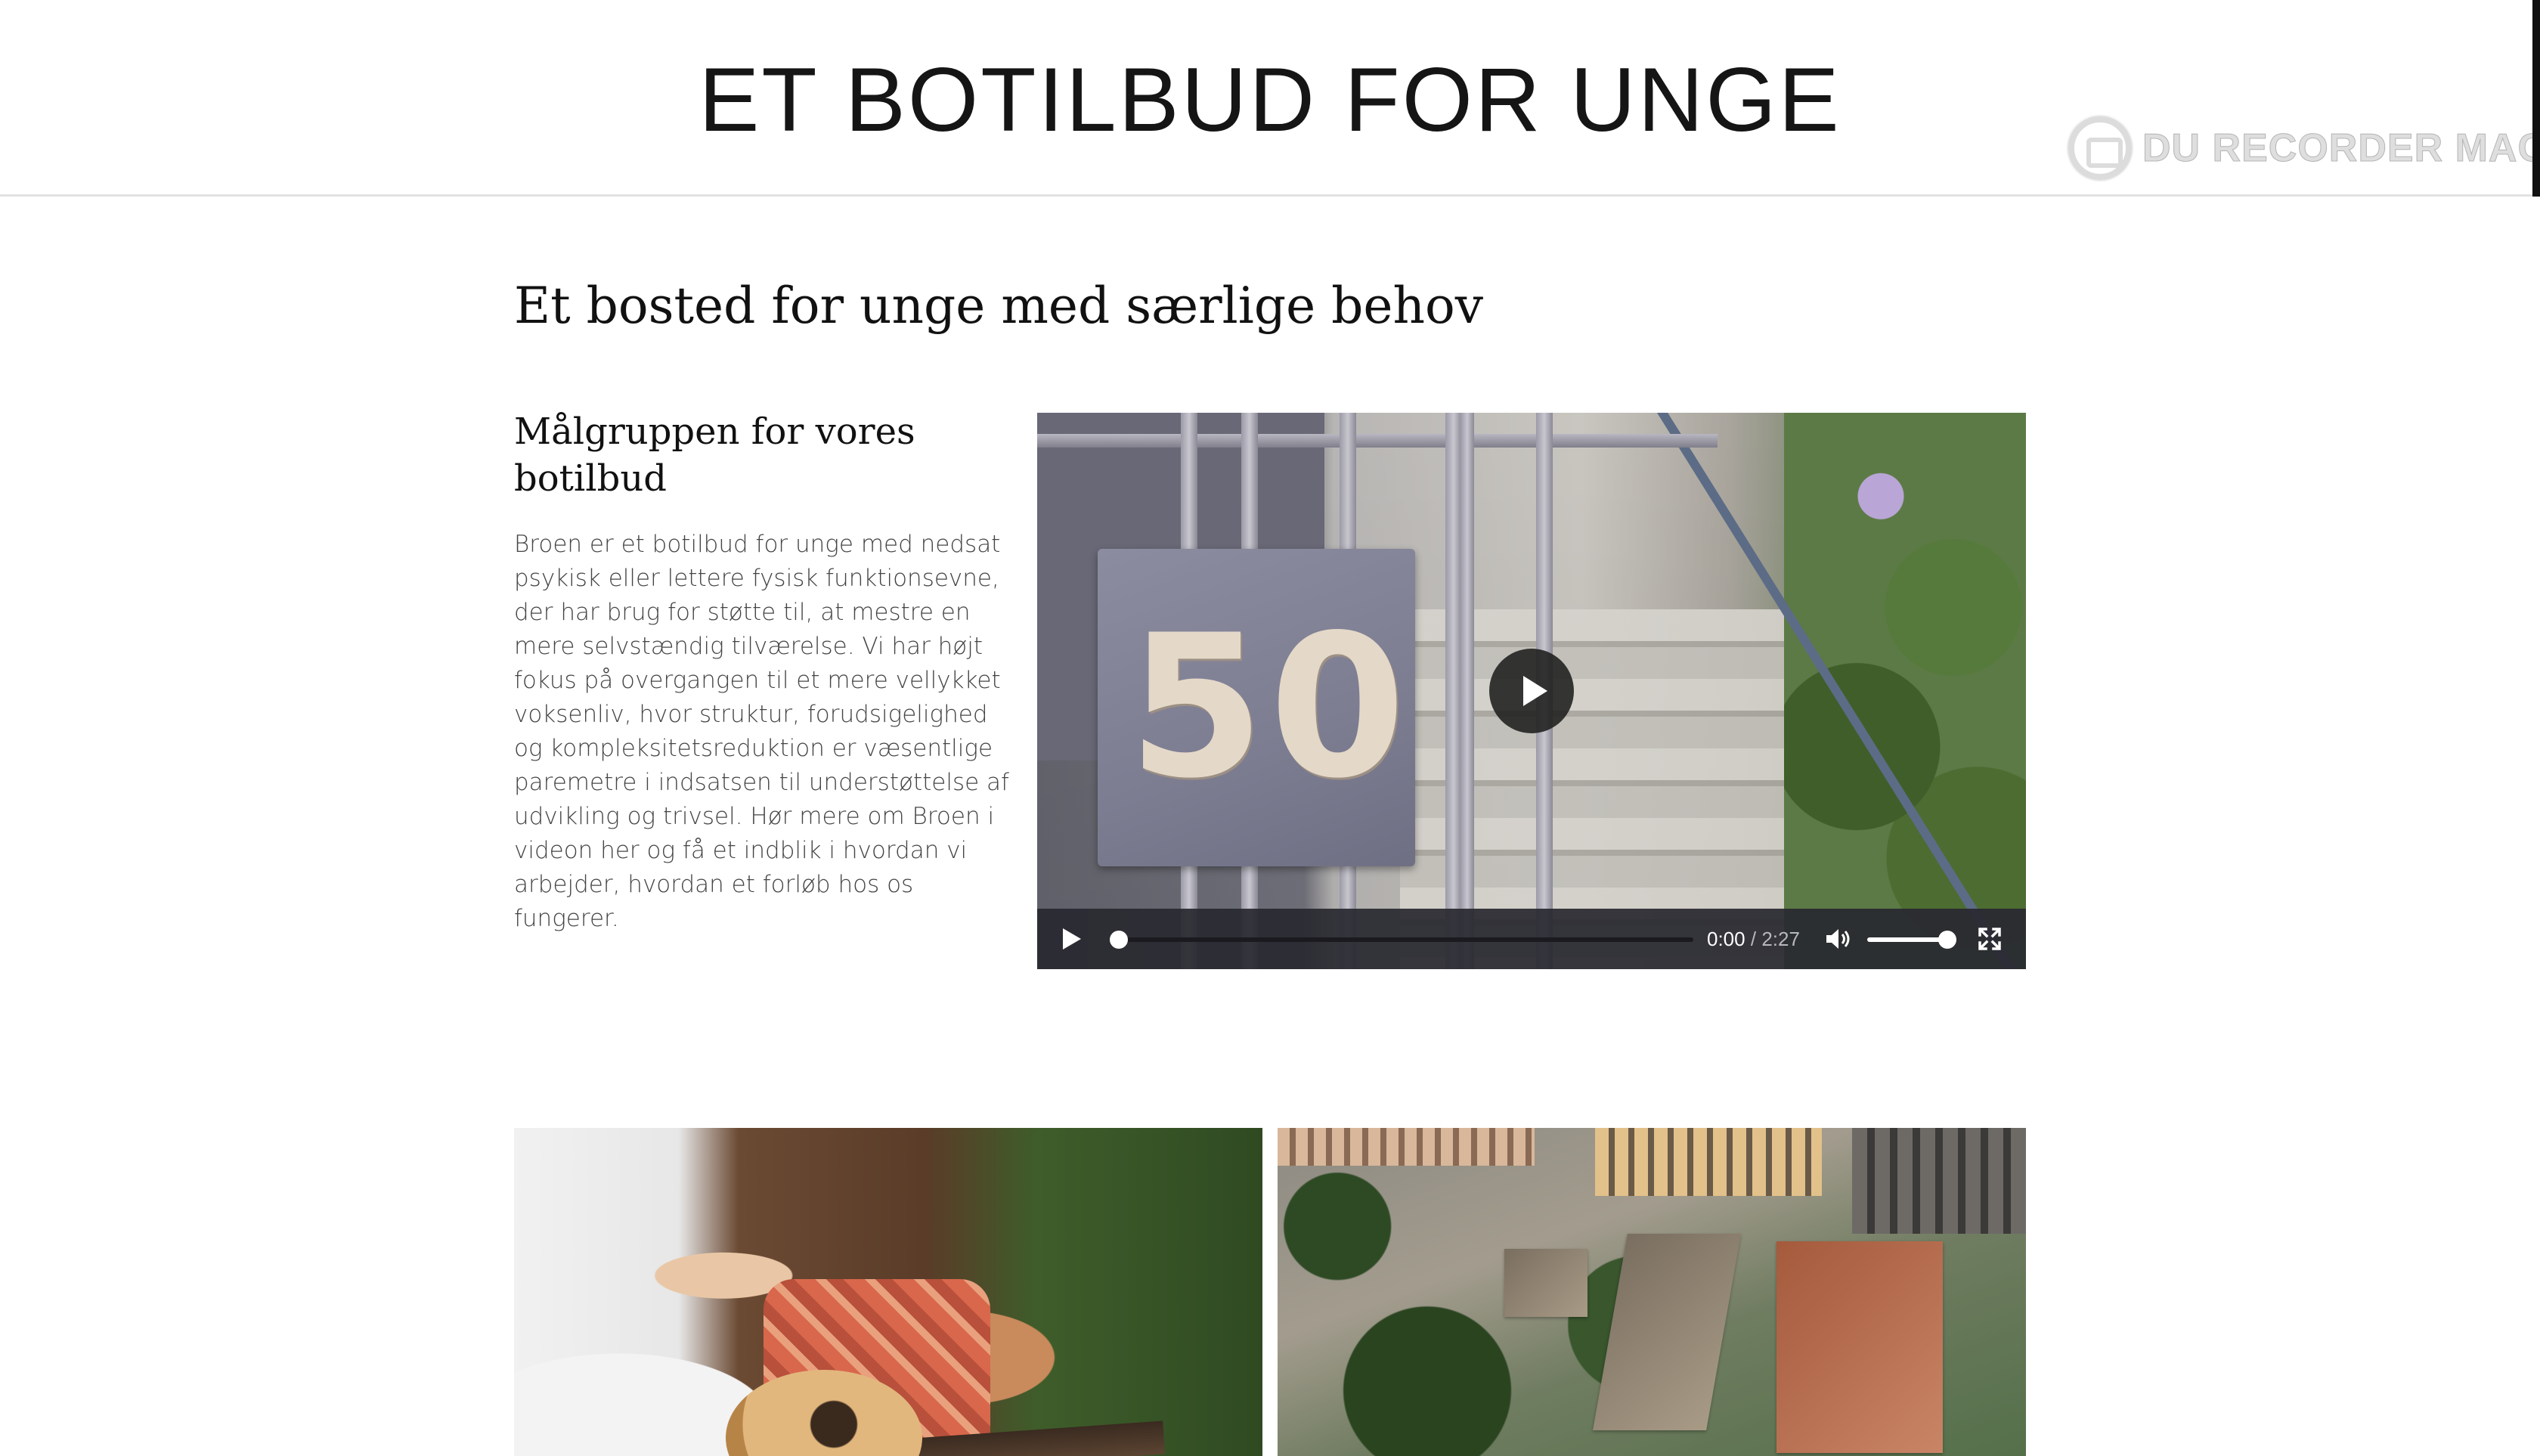 The image size is (2540, 1456). I want to click on current-time: 0:00, so click(1726, 939).